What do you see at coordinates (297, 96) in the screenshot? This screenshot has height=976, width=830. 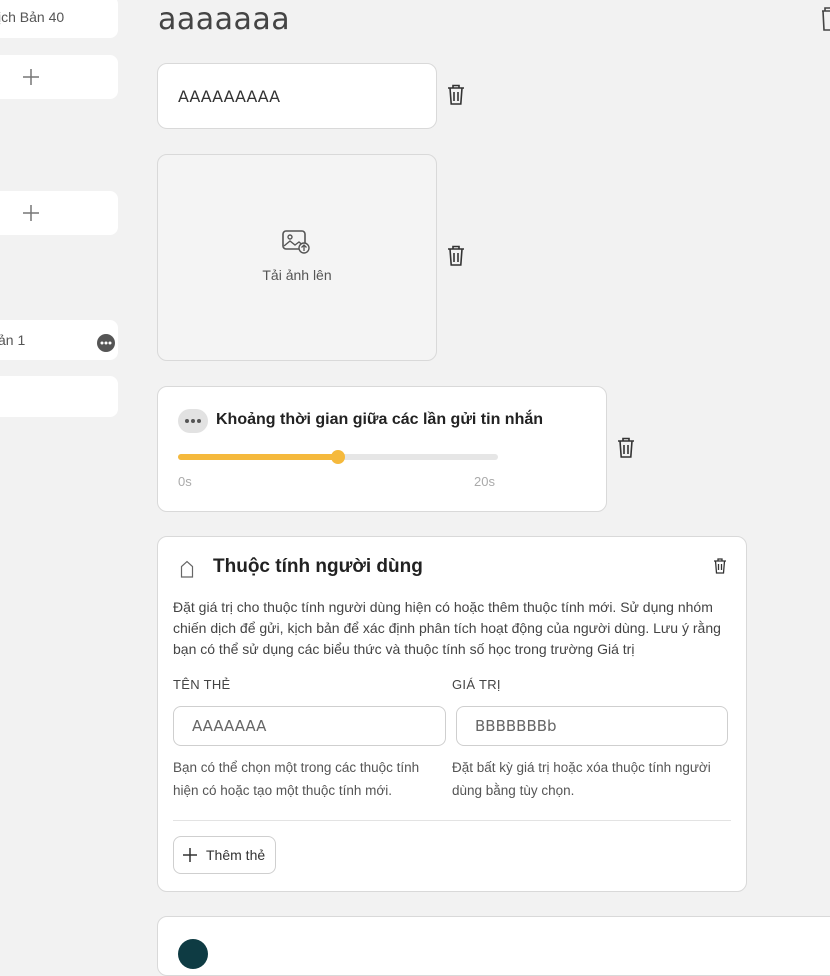 I see `text-message-card: AAAAAAAAA` at bounding box center [297, 96].